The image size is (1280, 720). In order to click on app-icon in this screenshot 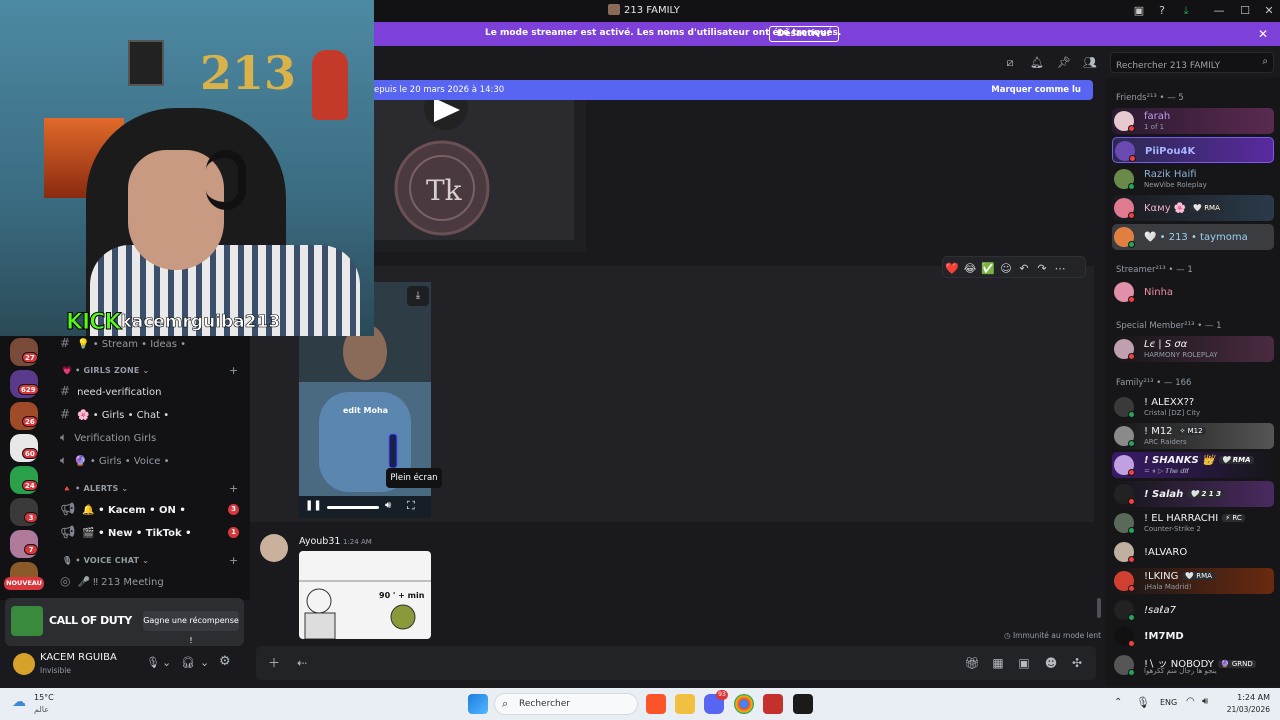, I will do `click(803, 704)`.